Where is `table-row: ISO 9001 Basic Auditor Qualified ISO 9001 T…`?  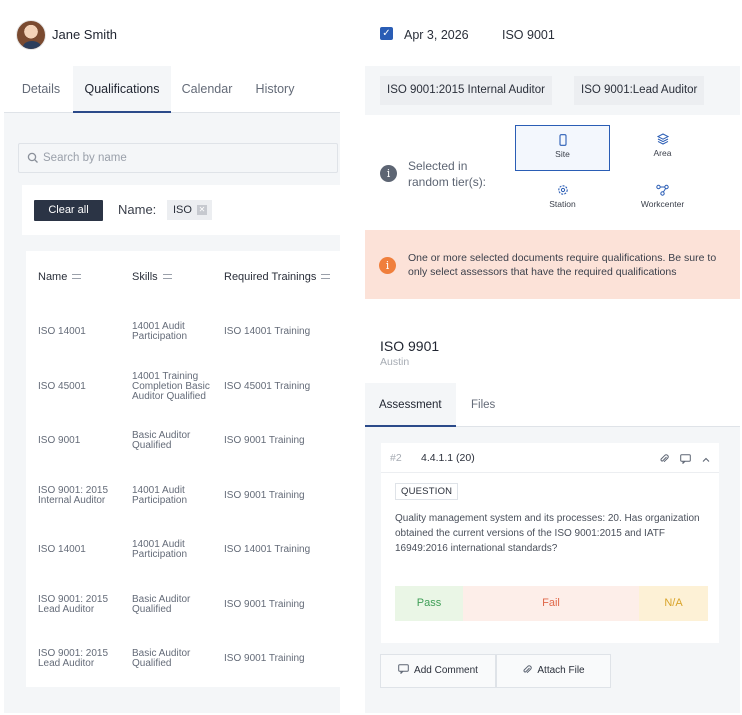 table-row: ISO 9001 Basic Auditor Qualified ISO 9001 T… is located at coordinates (183, 441).